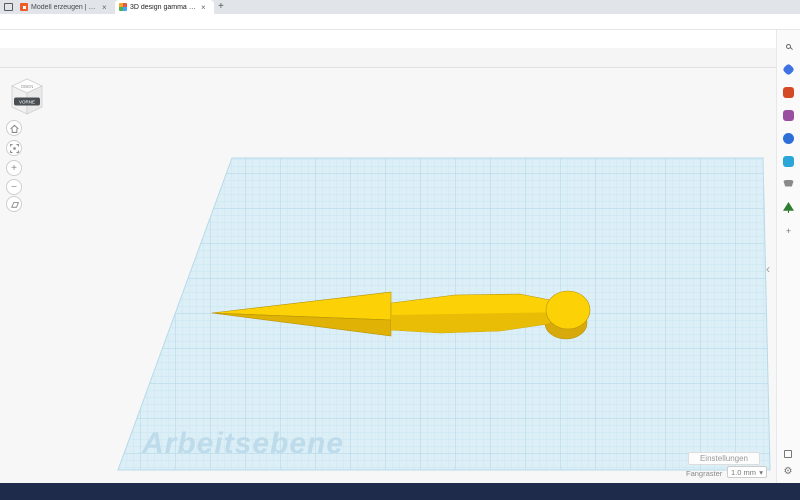 The image size is (800, 500). I want to click on snap-grid-label: Fangraster, so click(704, 473).